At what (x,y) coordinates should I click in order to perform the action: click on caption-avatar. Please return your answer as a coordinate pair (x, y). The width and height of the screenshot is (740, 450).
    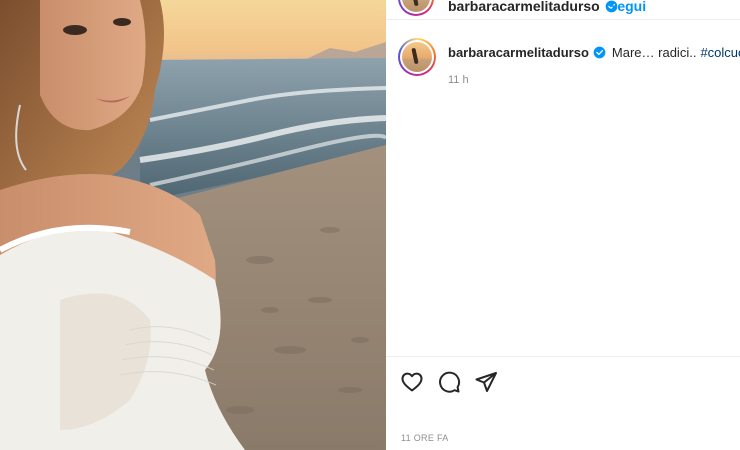
    Looking at the image, I should click on (417, 57).